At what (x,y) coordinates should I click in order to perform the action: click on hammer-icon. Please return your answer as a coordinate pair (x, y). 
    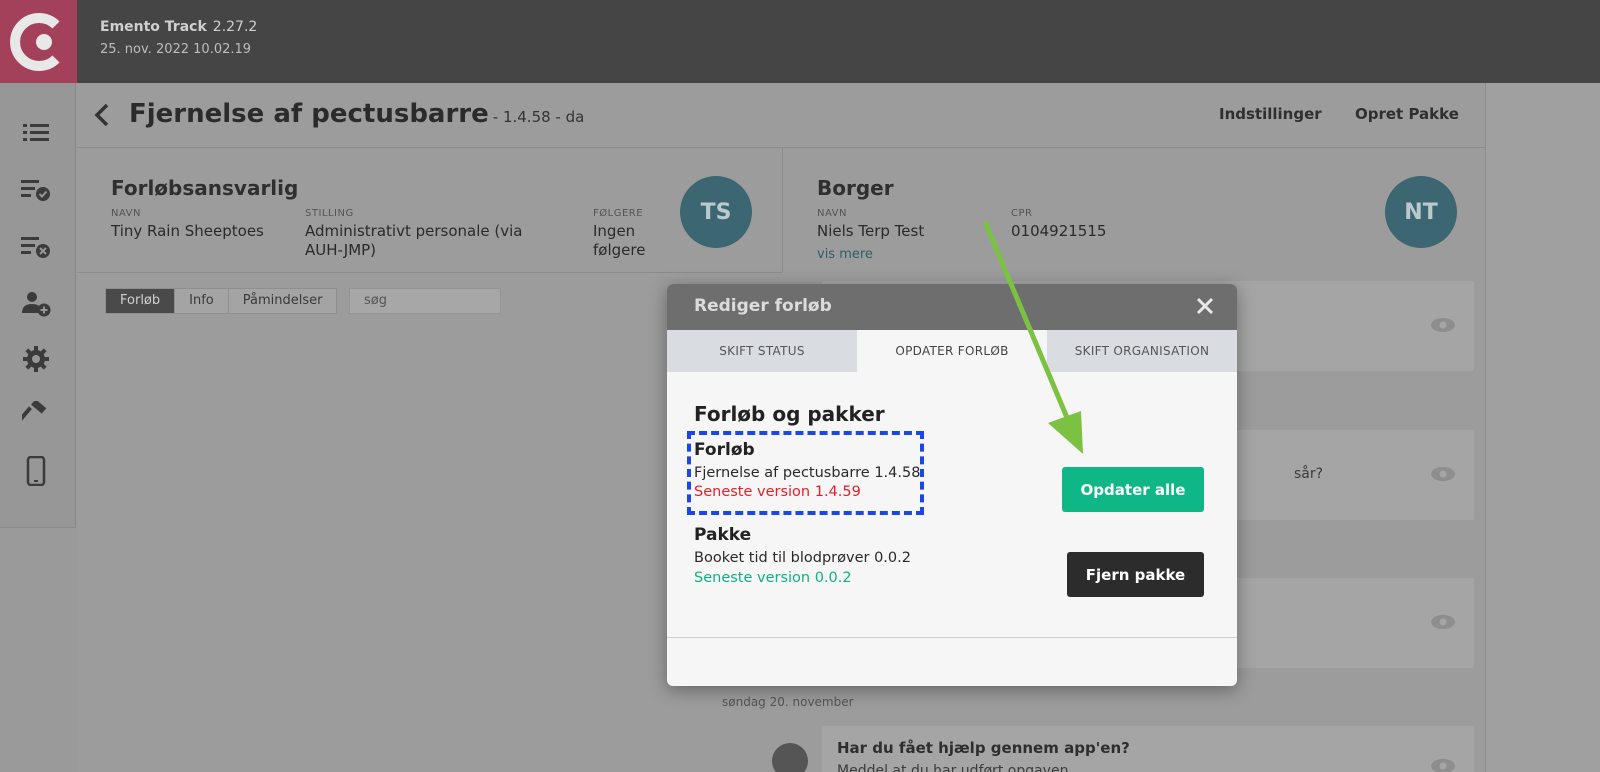
    Looking at the image, I should click on (34, 411).